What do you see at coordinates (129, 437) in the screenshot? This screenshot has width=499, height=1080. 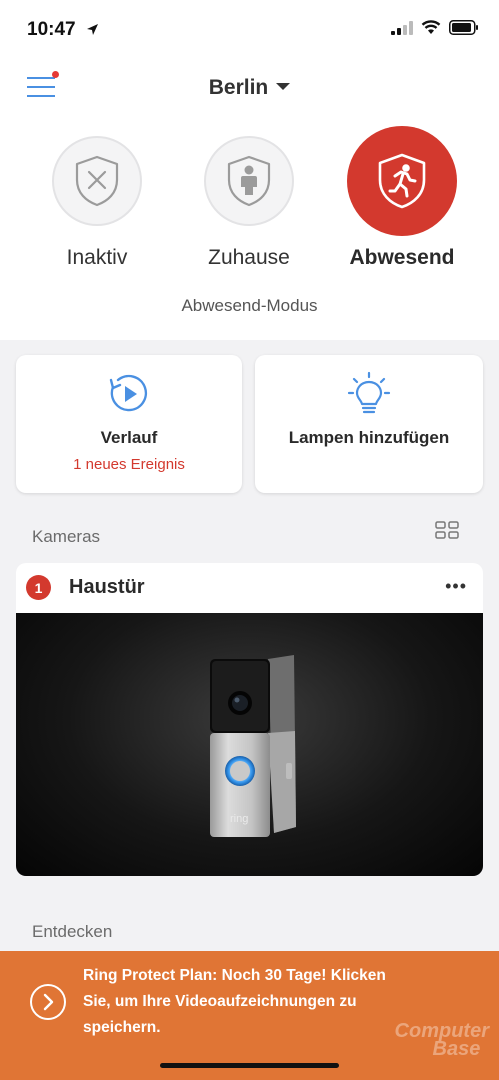 I see `history-title: Verlauf` at bounding box center [129, 437].